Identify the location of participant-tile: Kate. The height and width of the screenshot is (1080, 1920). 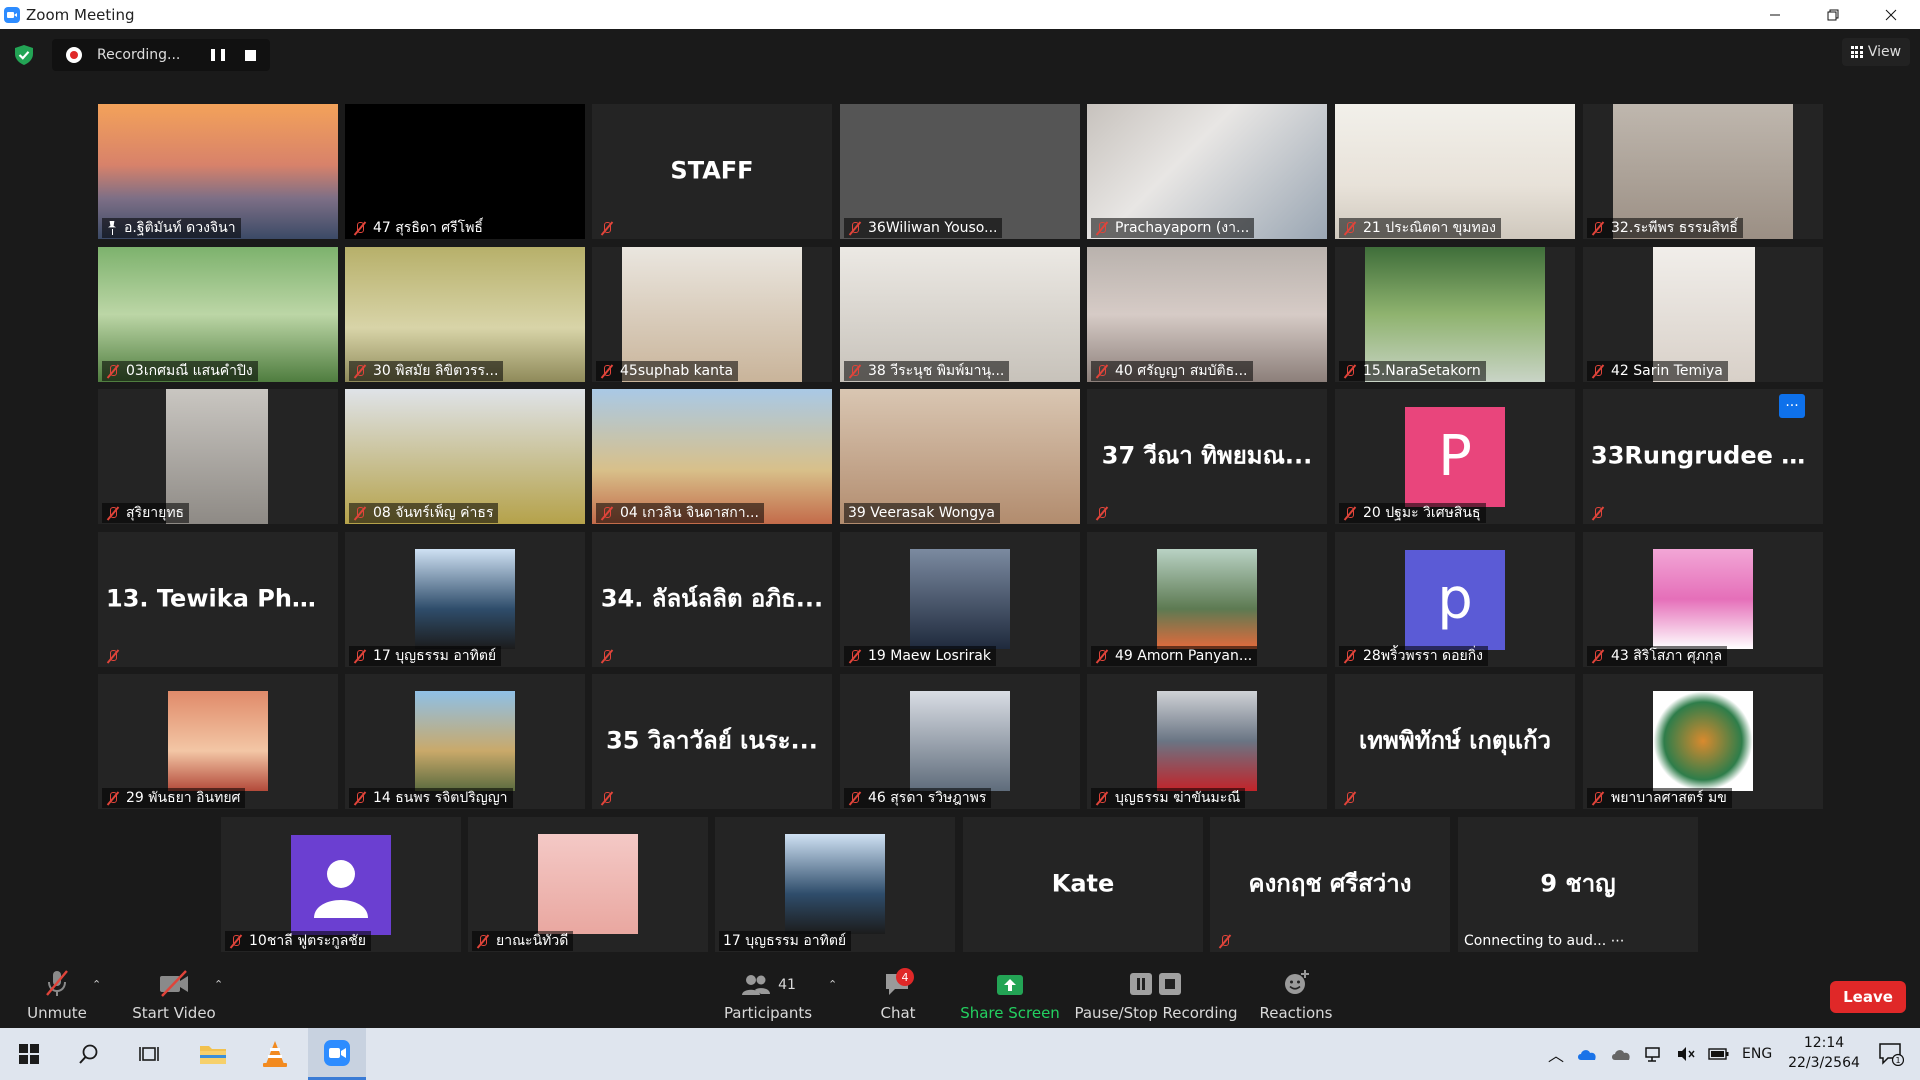
(1083, 884).